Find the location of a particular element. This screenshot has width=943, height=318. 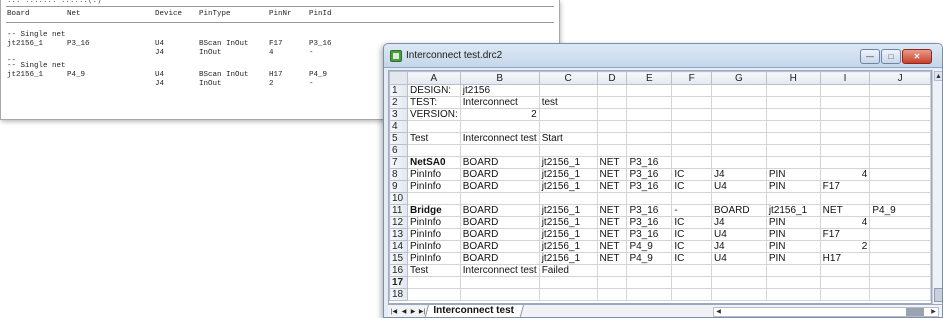

cell-j6 is located at coordinates (900, 150).